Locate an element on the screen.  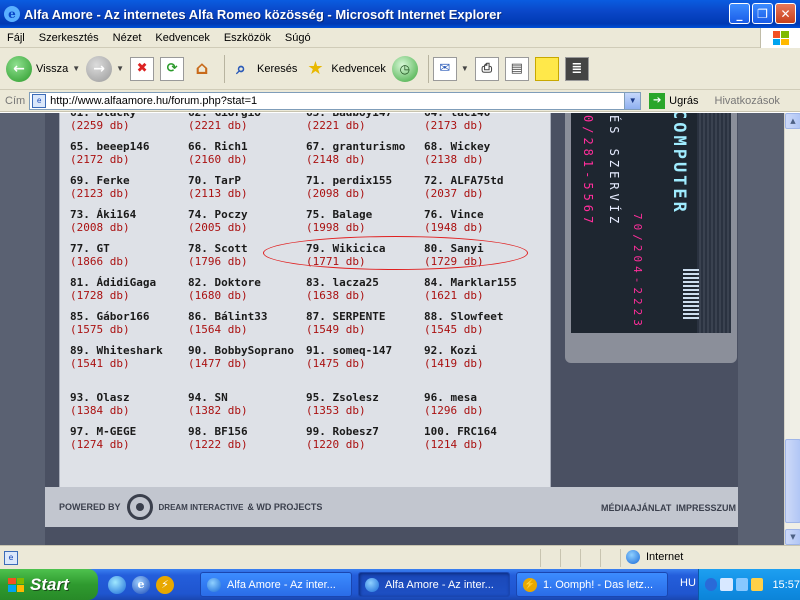
refresh-button: ⟳ is located at coordinates (172, 68).